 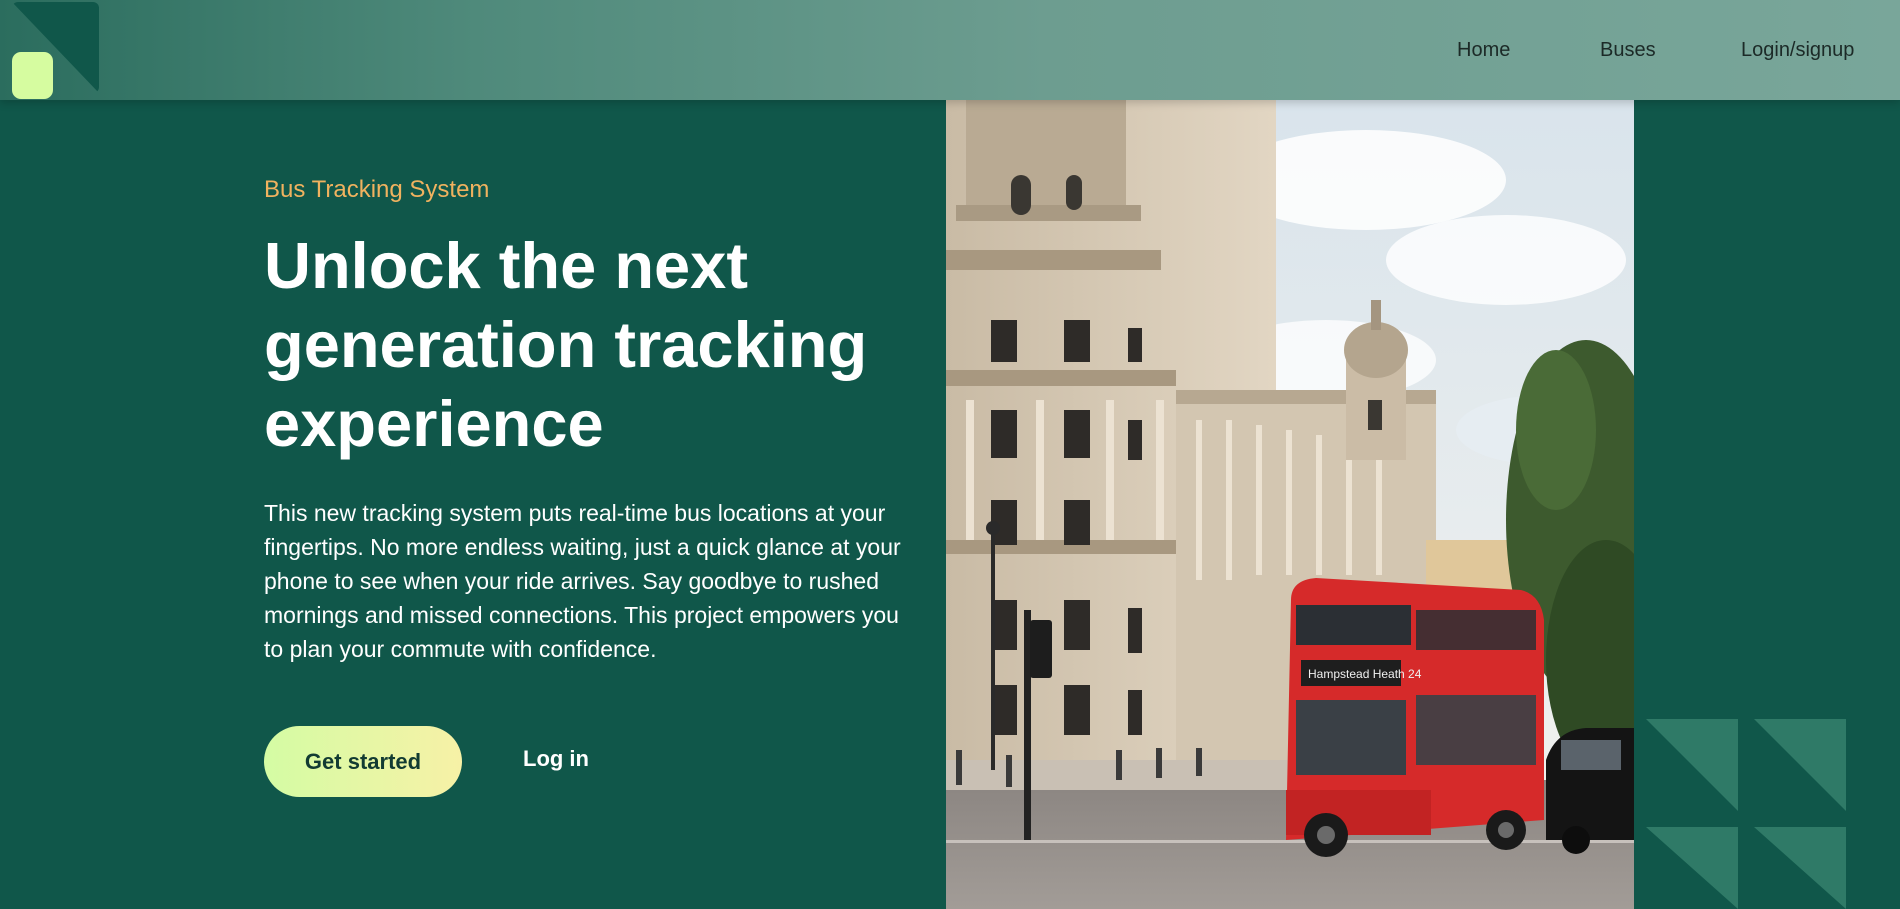 I want to click on nav-link-home: Home, so click(x=1483, y=50).